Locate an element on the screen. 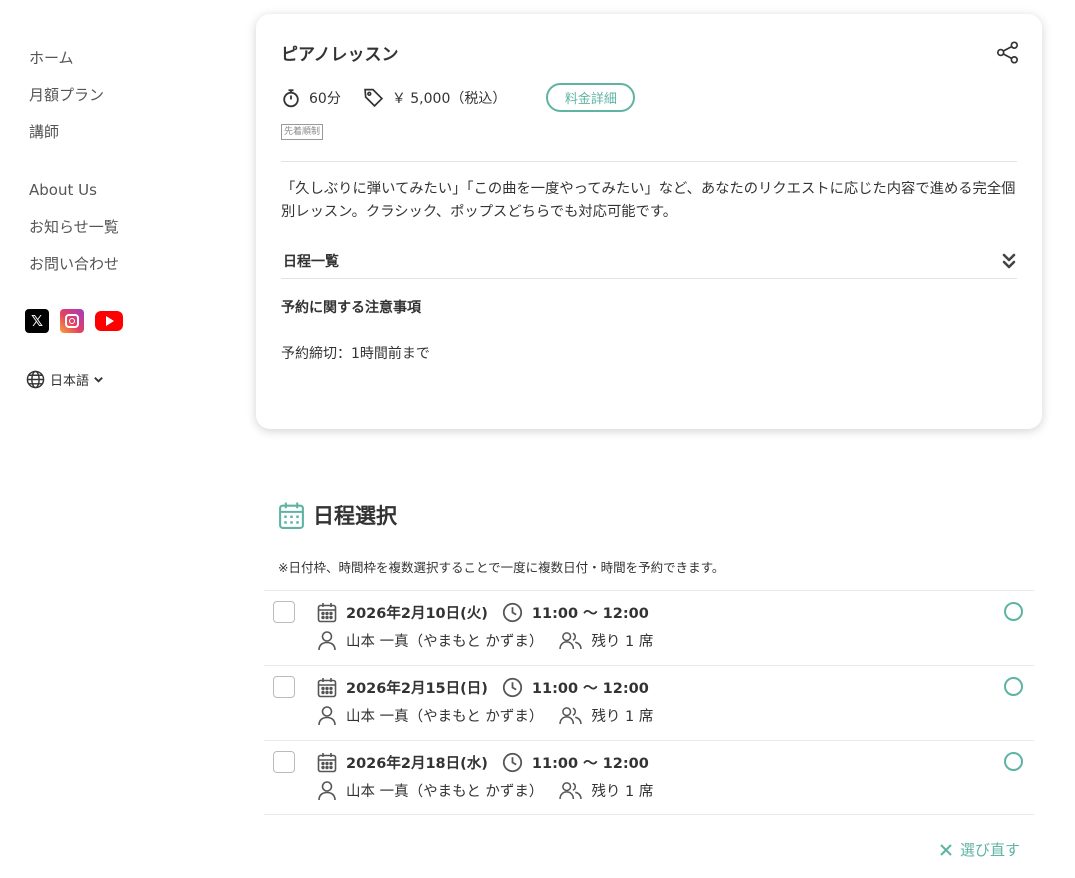 Image resolution: width=1075 pixels, height=878 pixels. schedule-list-toggle: 日程一覧 is located at coordinates (649, 261).